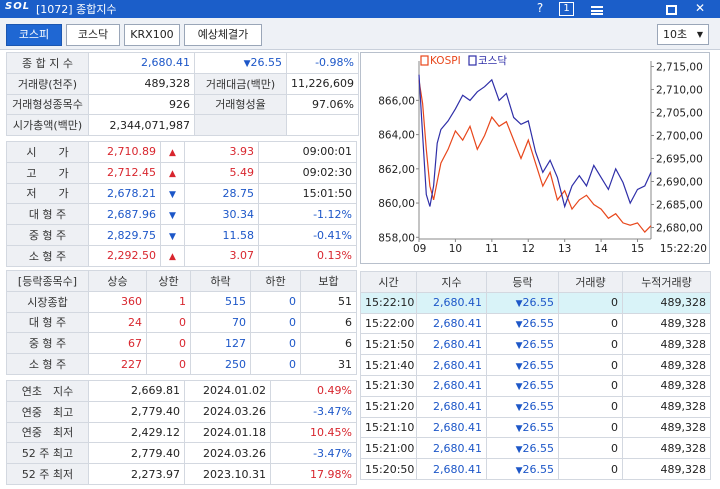  What do you see at coordinates (227, 411) in the screenshot?
I see `annual-date: 2024.03.26` at bounding box center [227, 411].